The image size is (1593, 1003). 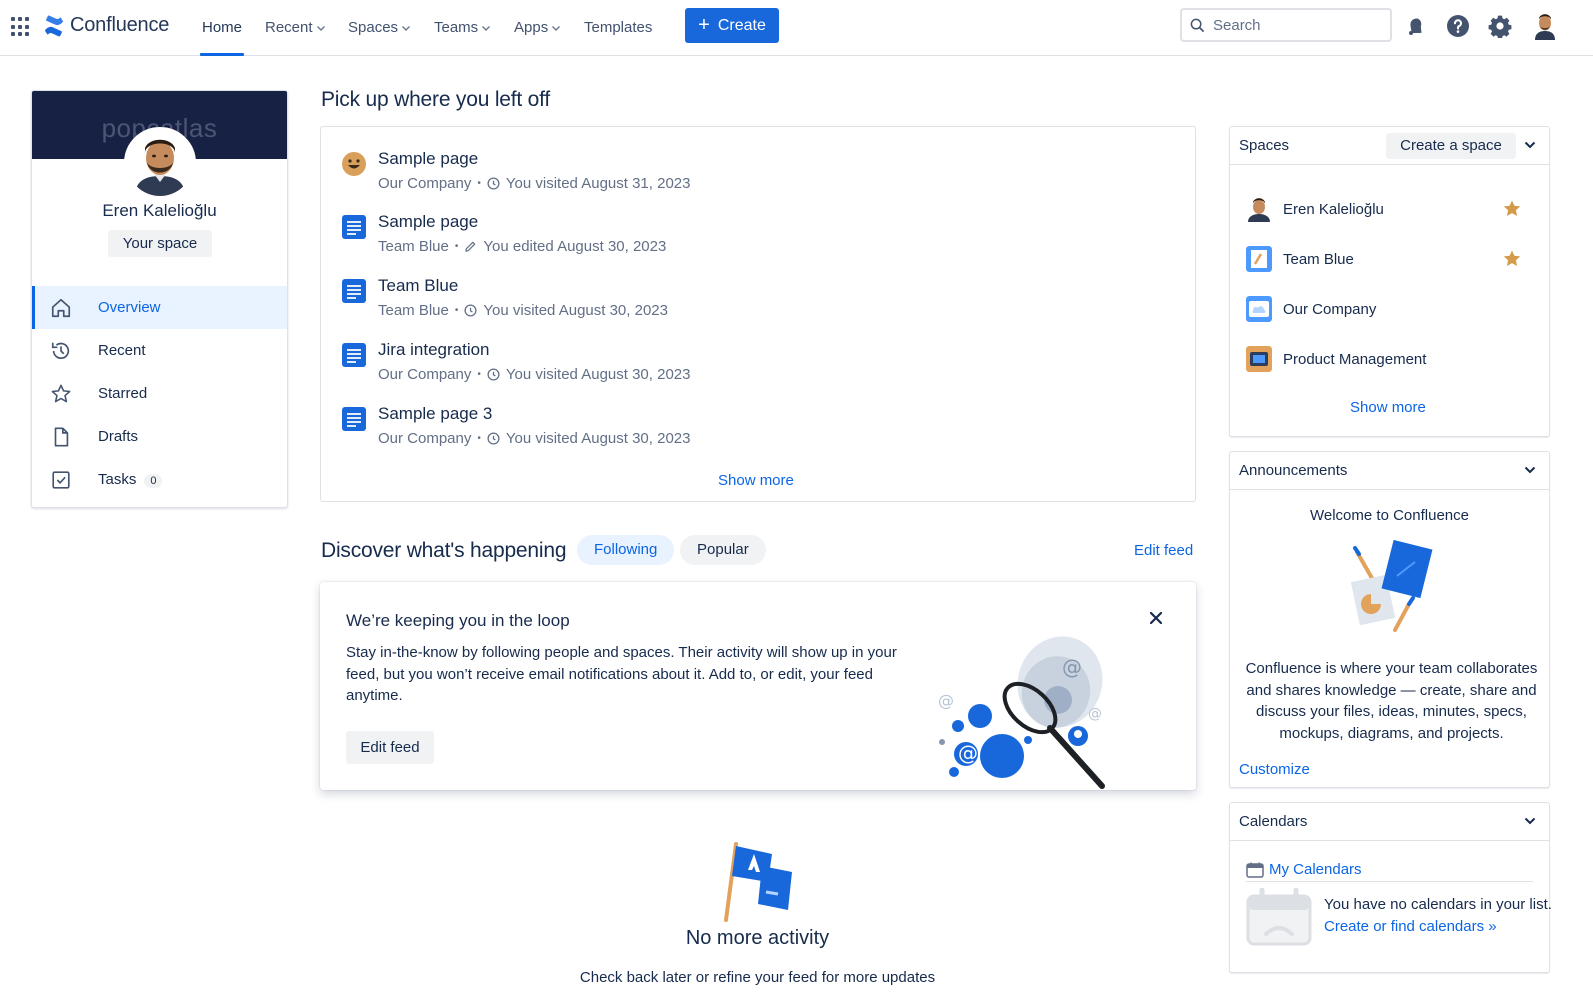 What do you see at coordinates (418, 285) in the screenshot?
I see `recent-item-title: Team Blue` at bounding box center [418, 285].